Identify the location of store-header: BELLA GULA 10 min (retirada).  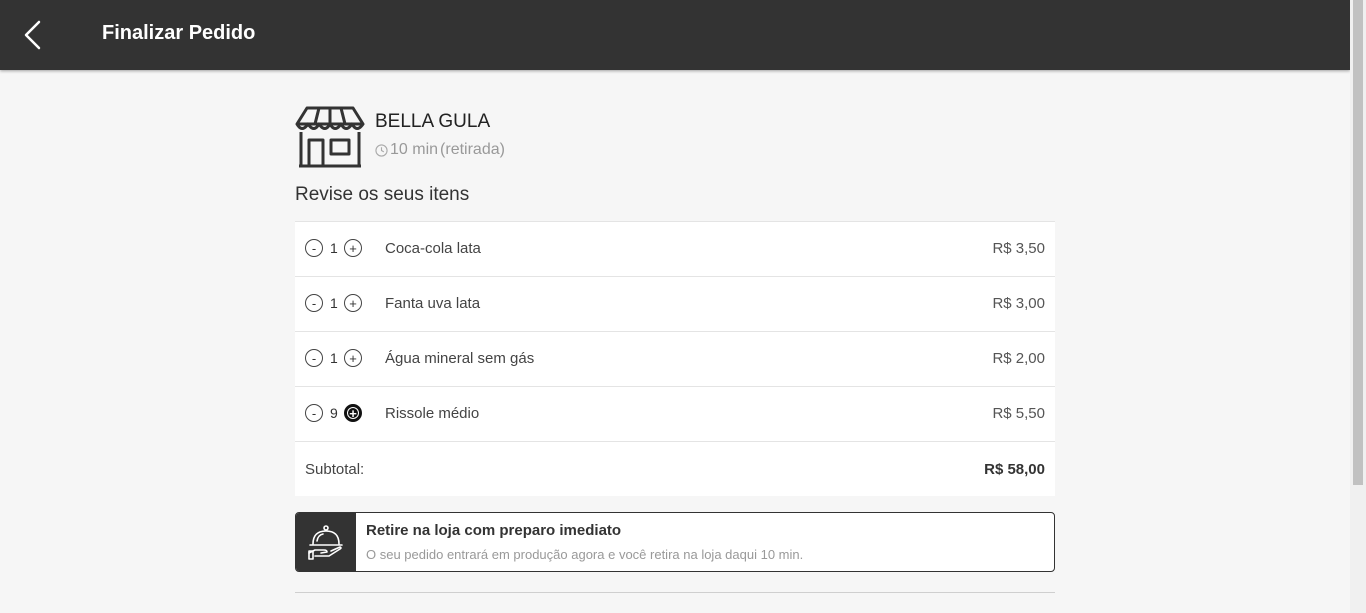
(675, 135).